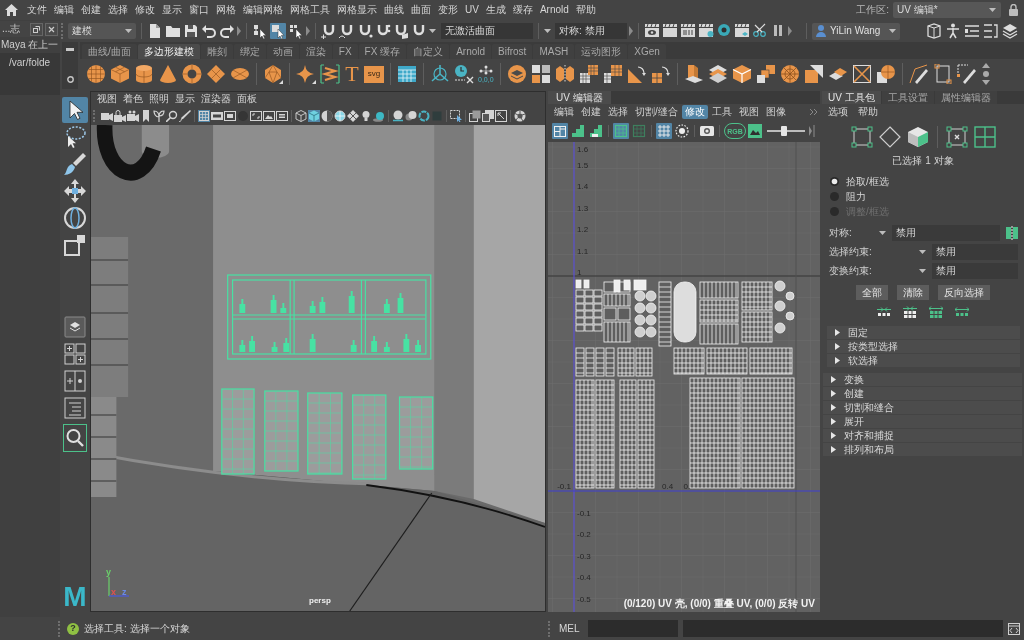 The image size is (1024, 640). Describe the element at coordinates (192, 74) in the screenshot. I see `torus-icon` at that location.